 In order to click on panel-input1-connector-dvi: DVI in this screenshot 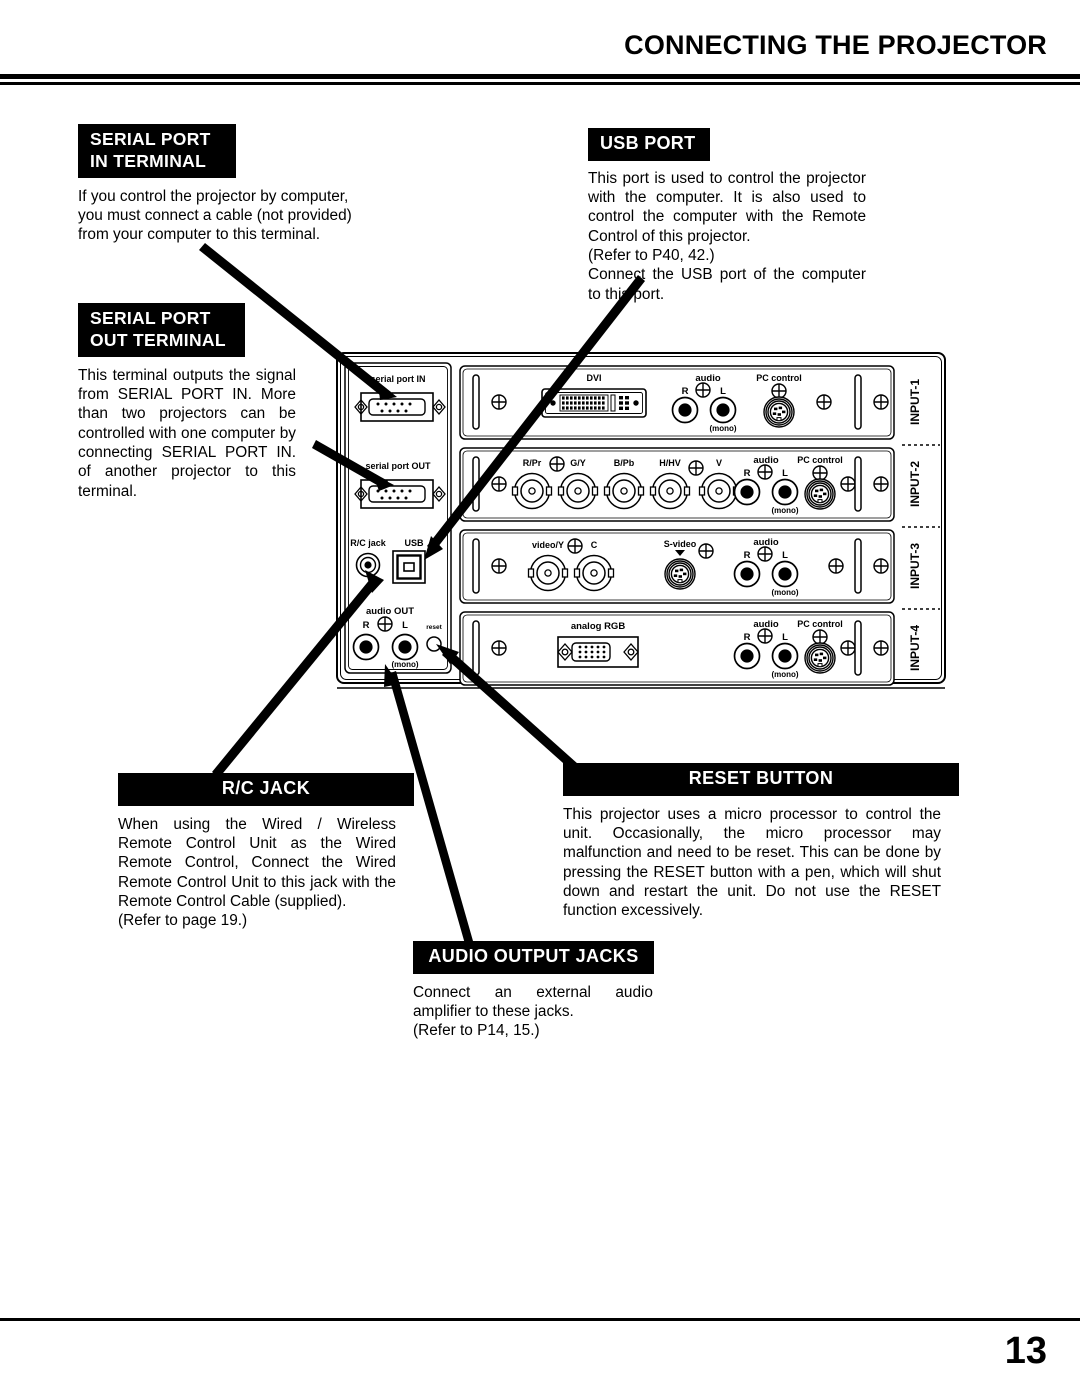, I will do `click(593, 378)`.